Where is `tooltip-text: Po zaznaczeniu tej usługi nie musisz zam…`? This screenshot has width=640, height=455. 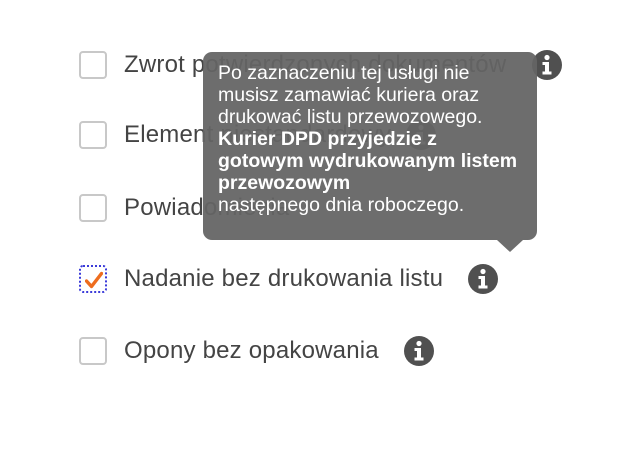 tooltip-text: Po zaznaczeniu tej usługi nie musisz zam… is located at coordinates (350, 95).